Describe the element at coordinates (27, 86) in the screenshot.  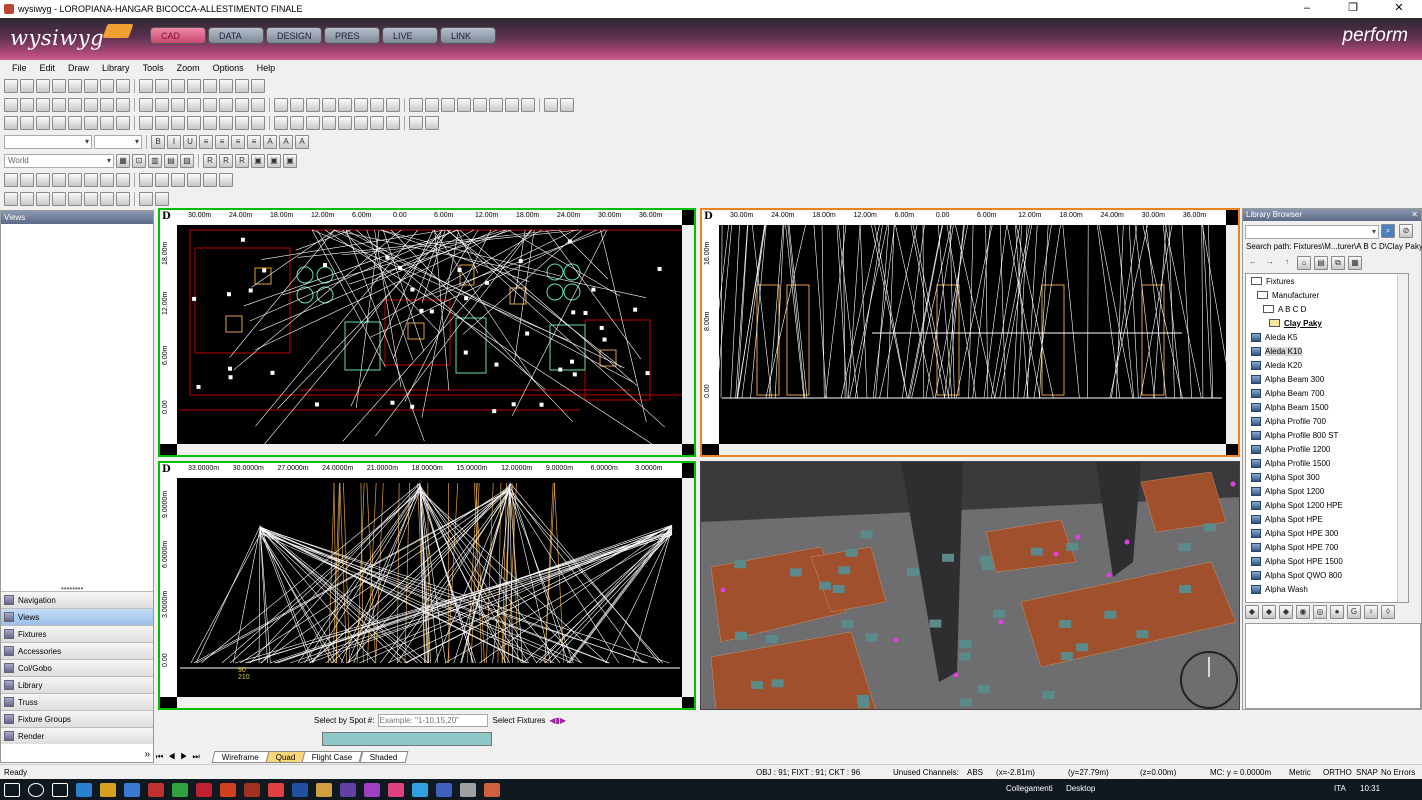
I see `open-icon` at that location.